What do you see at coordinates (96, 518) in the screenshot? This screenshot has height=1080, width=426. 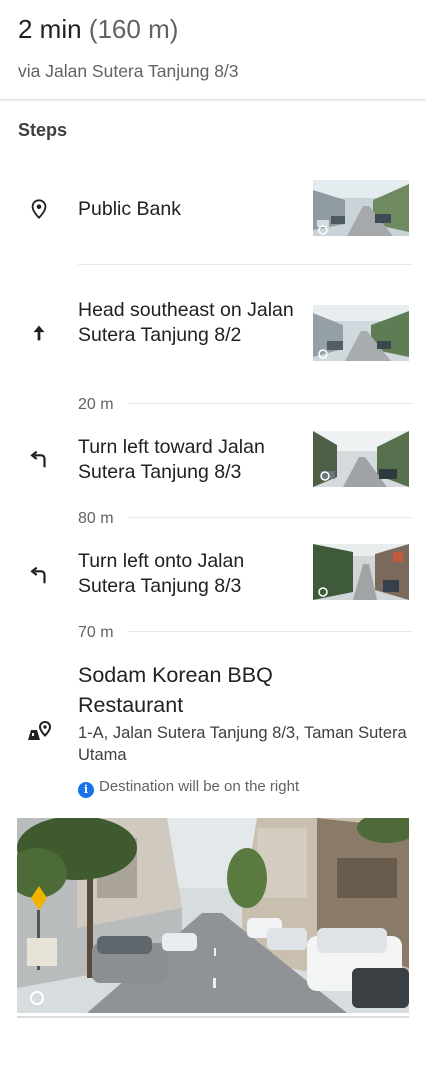 I see `step-distance: 80 m` at bounding box center [96, 518].